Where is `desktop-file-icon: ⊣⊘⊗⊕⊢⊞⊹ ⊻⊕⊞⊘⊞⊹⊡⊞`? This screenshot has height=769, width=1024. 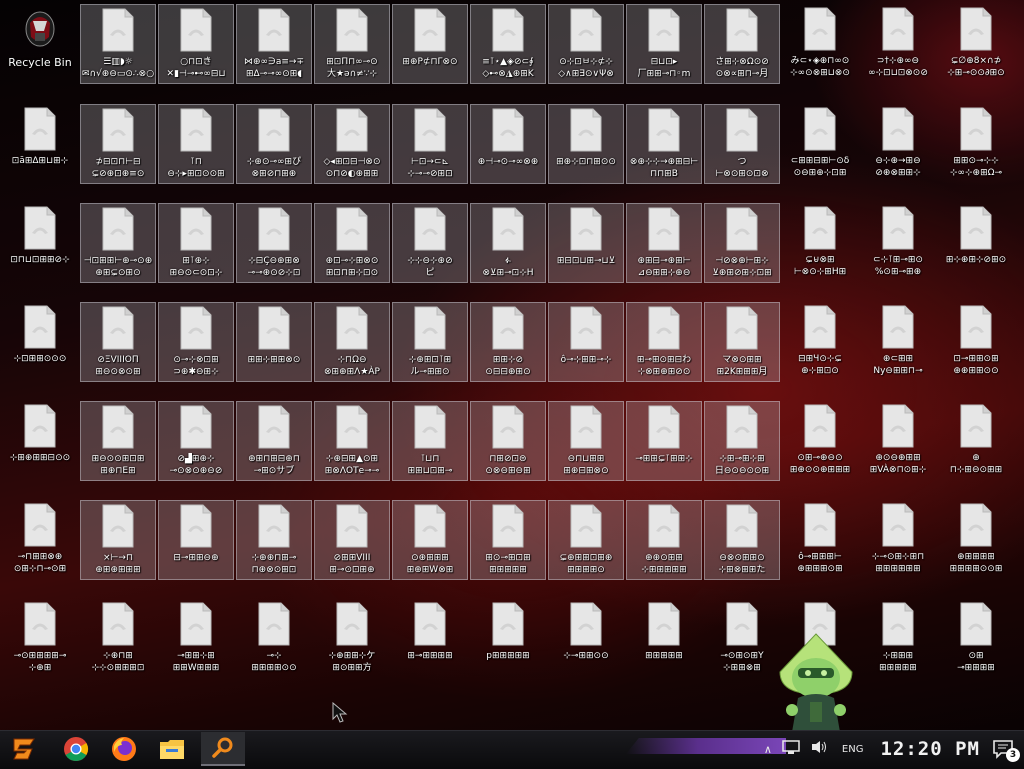
desktop-file-icon: ⊣⊘⊗⊕⊢⊞⊹ ⊻⊕⊞⊘⊞⊹⊡⊞ is located at coordinates (742, 243).